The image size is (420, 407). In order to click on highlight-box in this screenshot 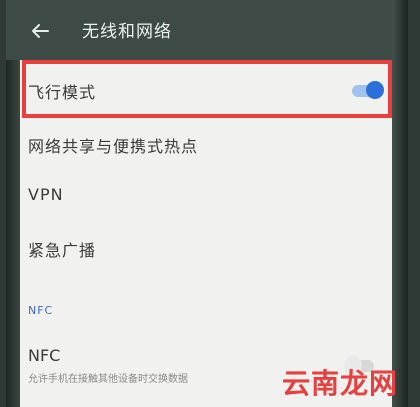, I will do `click(207, 89)`.